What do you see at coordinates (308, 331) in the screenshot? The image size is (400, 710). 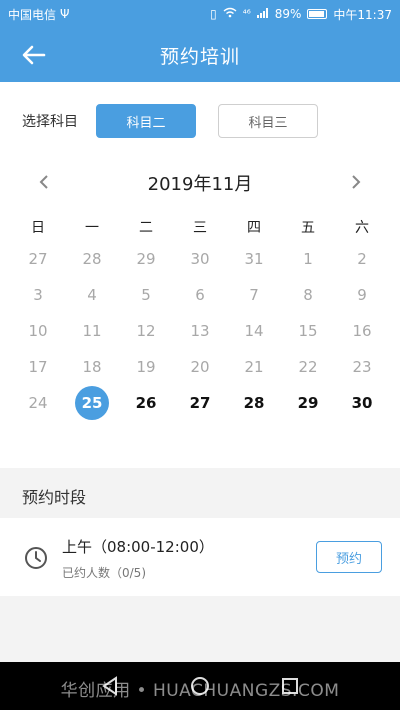 I see `calendar-day-disabled: 15` at bounding box center [308, 331].